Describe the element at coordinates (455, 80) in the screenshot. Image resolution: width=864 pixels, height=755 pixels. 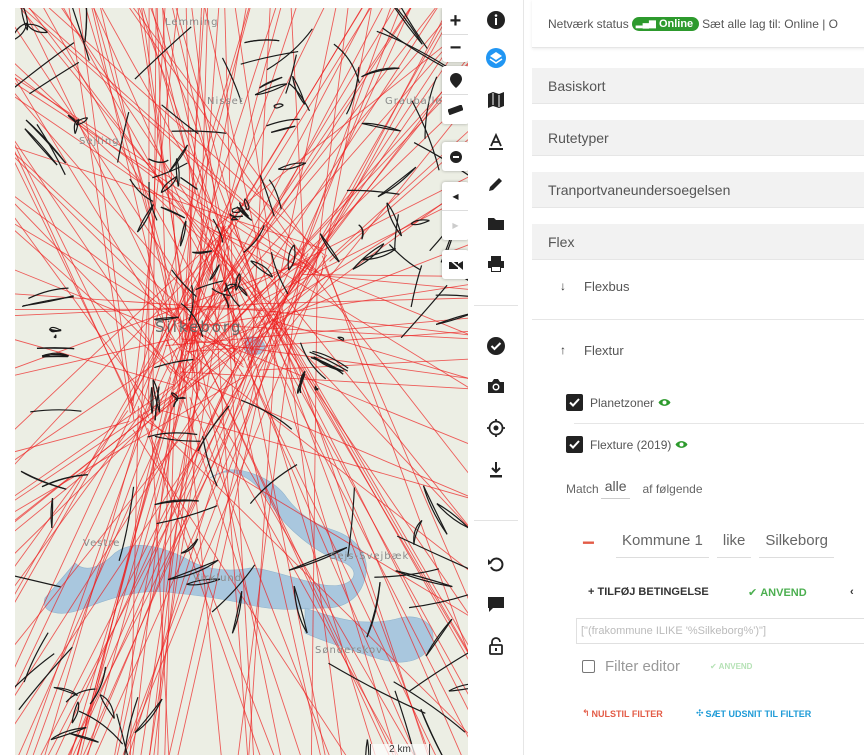
I see `marker-icon` at that location.